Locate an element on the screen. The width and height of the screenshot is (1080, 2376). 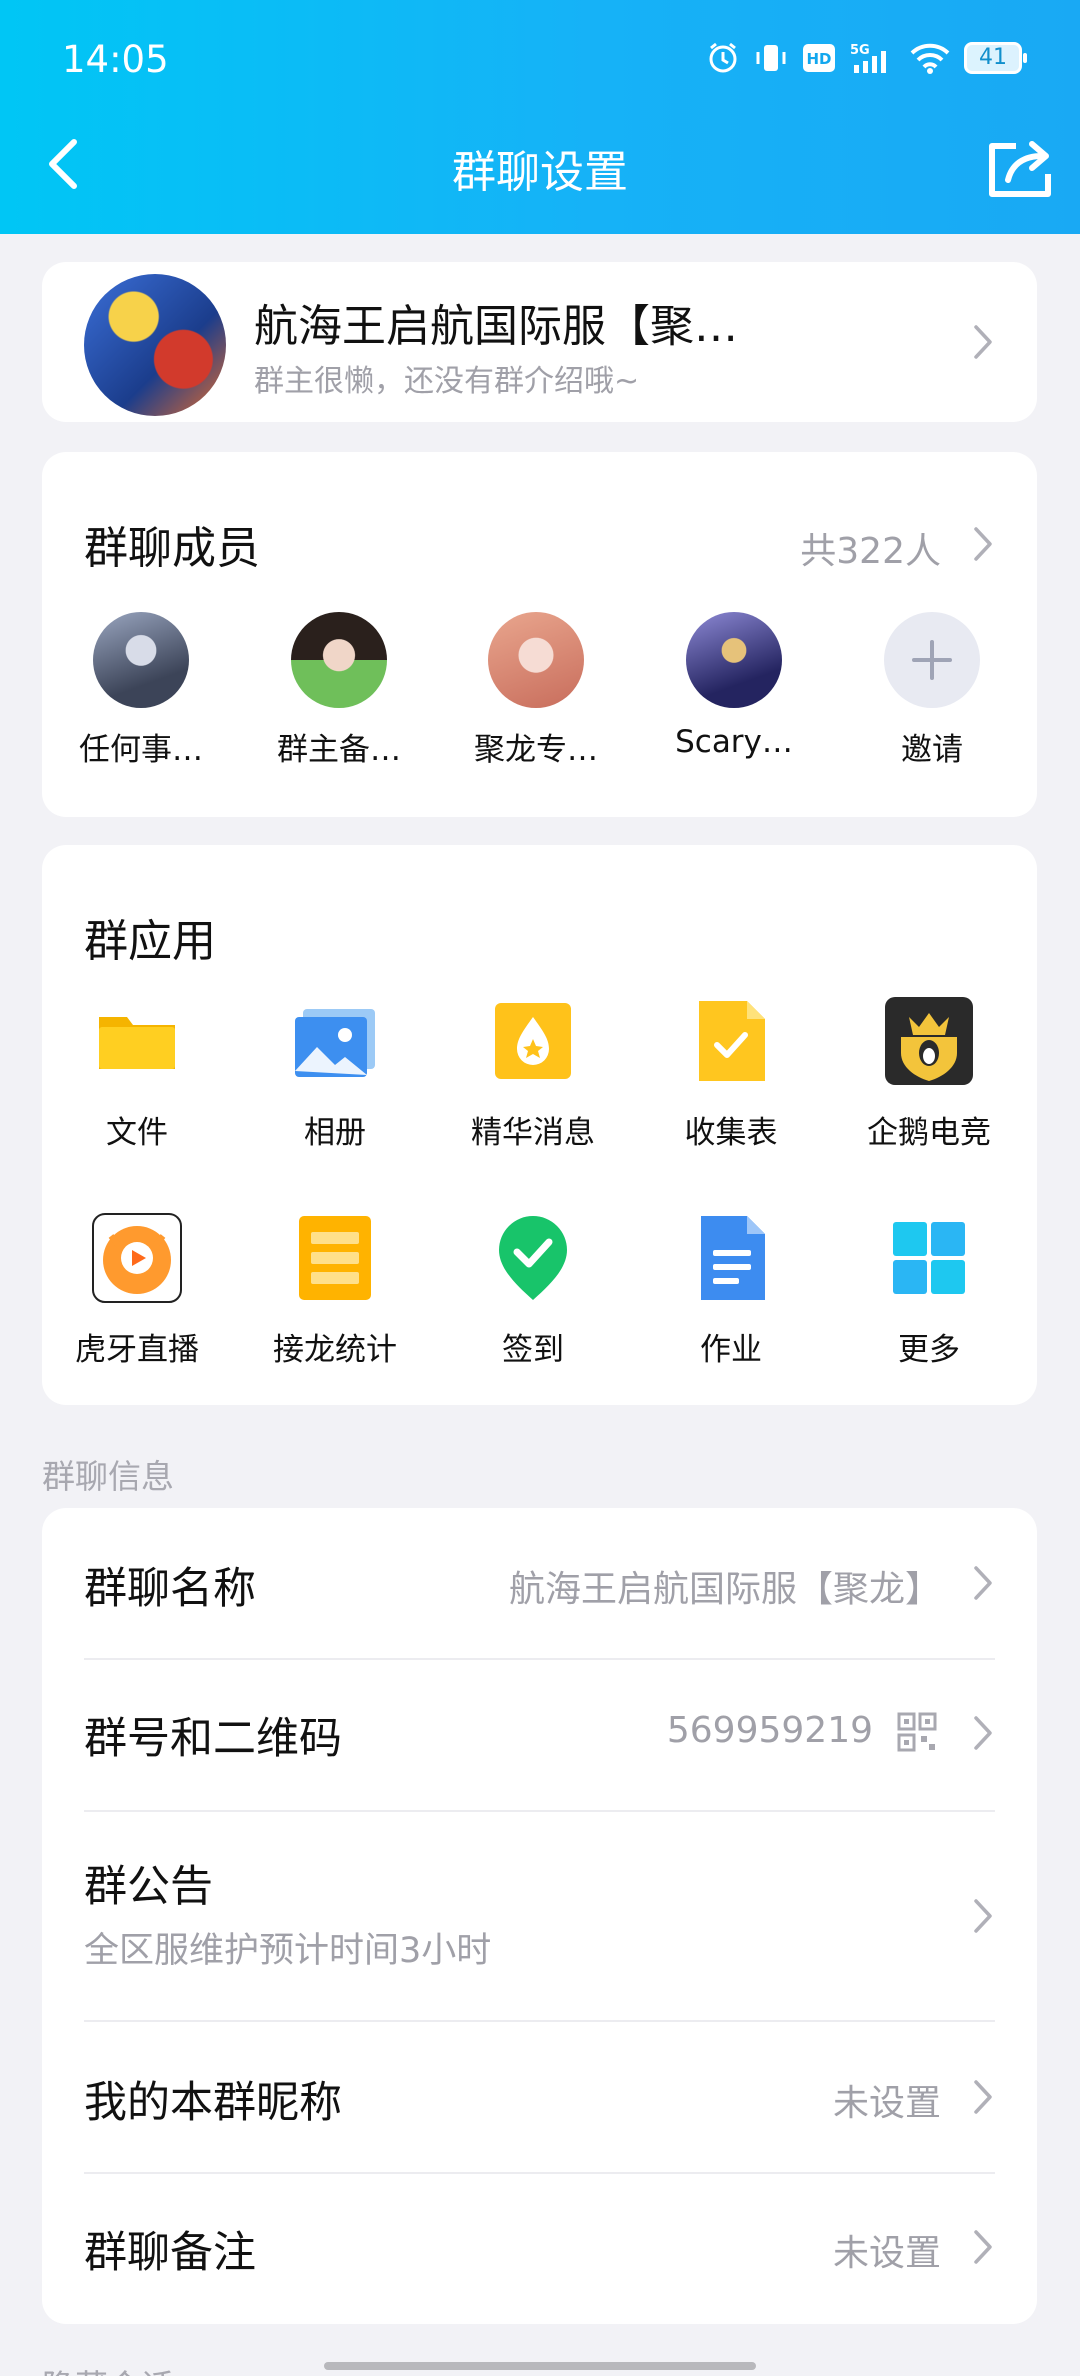
app-check-in: 签到 is located at coordinates (533, 1289).